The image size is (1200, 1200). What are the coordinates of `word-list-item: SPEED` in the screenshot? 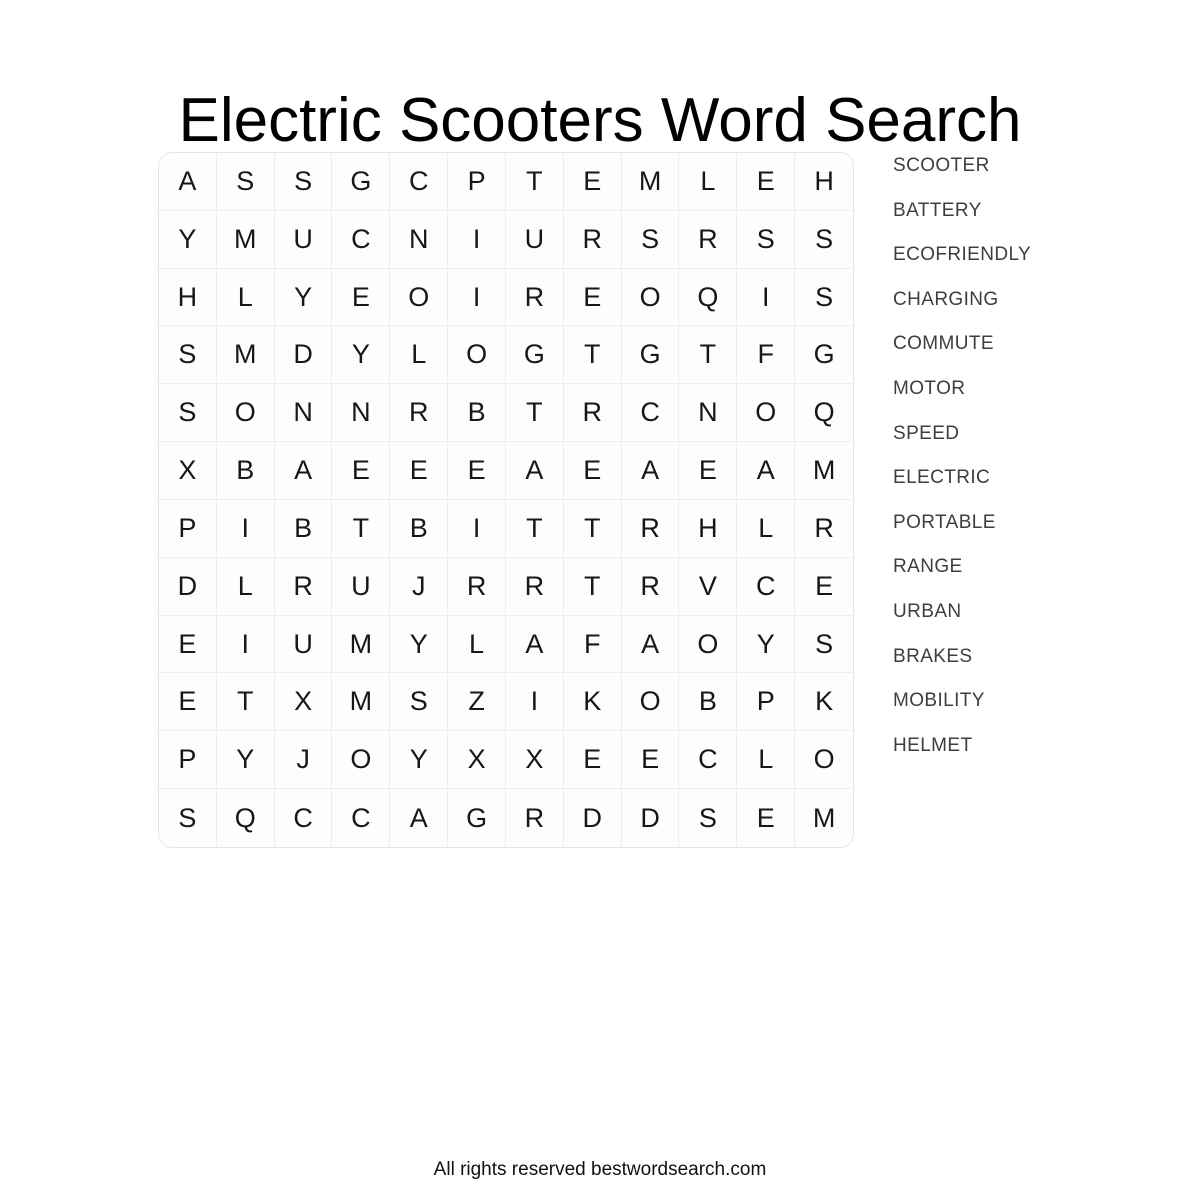 It's located at (1043, 446).